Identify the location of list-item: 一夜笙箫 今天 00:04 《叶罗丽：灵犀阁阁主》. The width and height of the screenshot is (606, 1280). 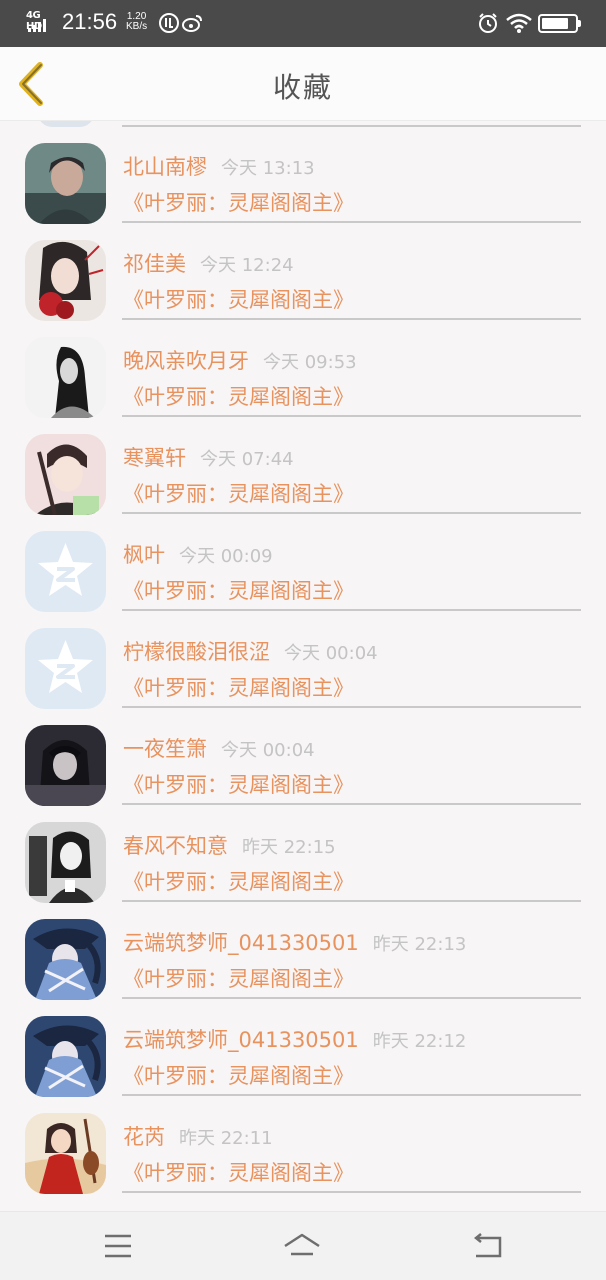
(303, 754).